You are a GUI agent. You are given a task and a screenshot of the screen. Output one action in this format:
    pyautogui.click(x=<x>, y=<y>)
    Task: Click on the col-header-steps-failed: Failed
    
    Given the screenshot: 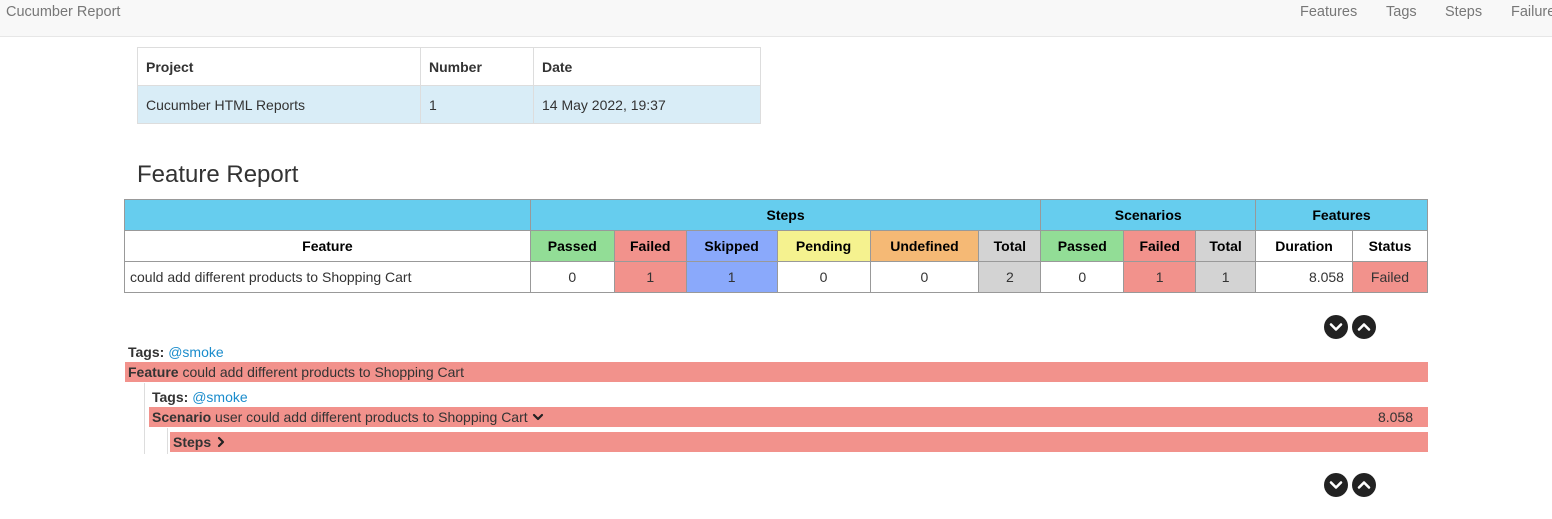 What is the action you would take?
    pyautogui.click(x=650, y=246)
    